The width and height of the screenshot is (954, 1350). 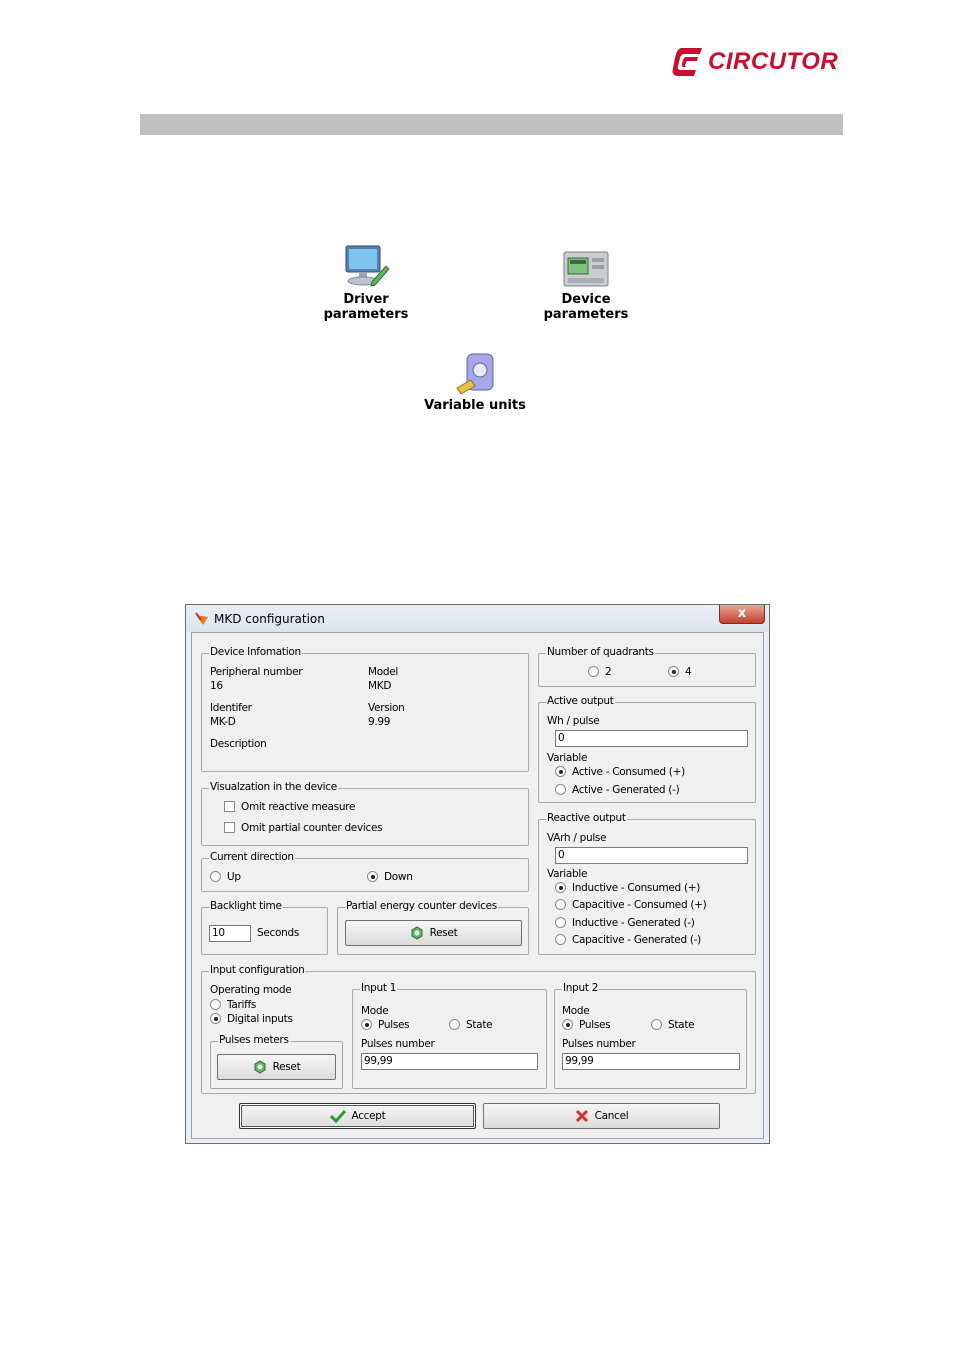 I want to click on current-direction-group: Current direction Up Down, so click(x=365, y=871).